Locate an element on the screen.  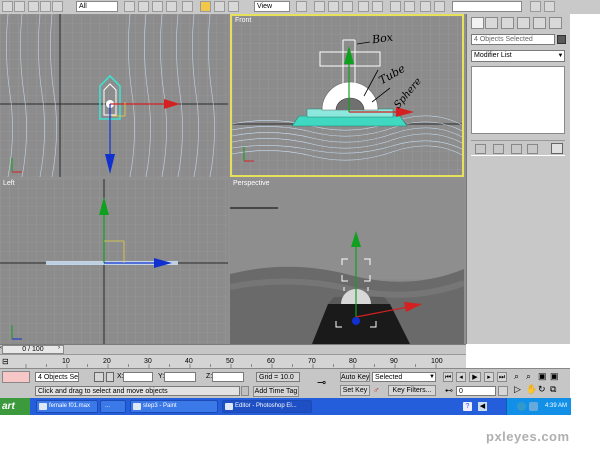
reference-coordinate-dropdown: View is located at coordinates (272, 6).